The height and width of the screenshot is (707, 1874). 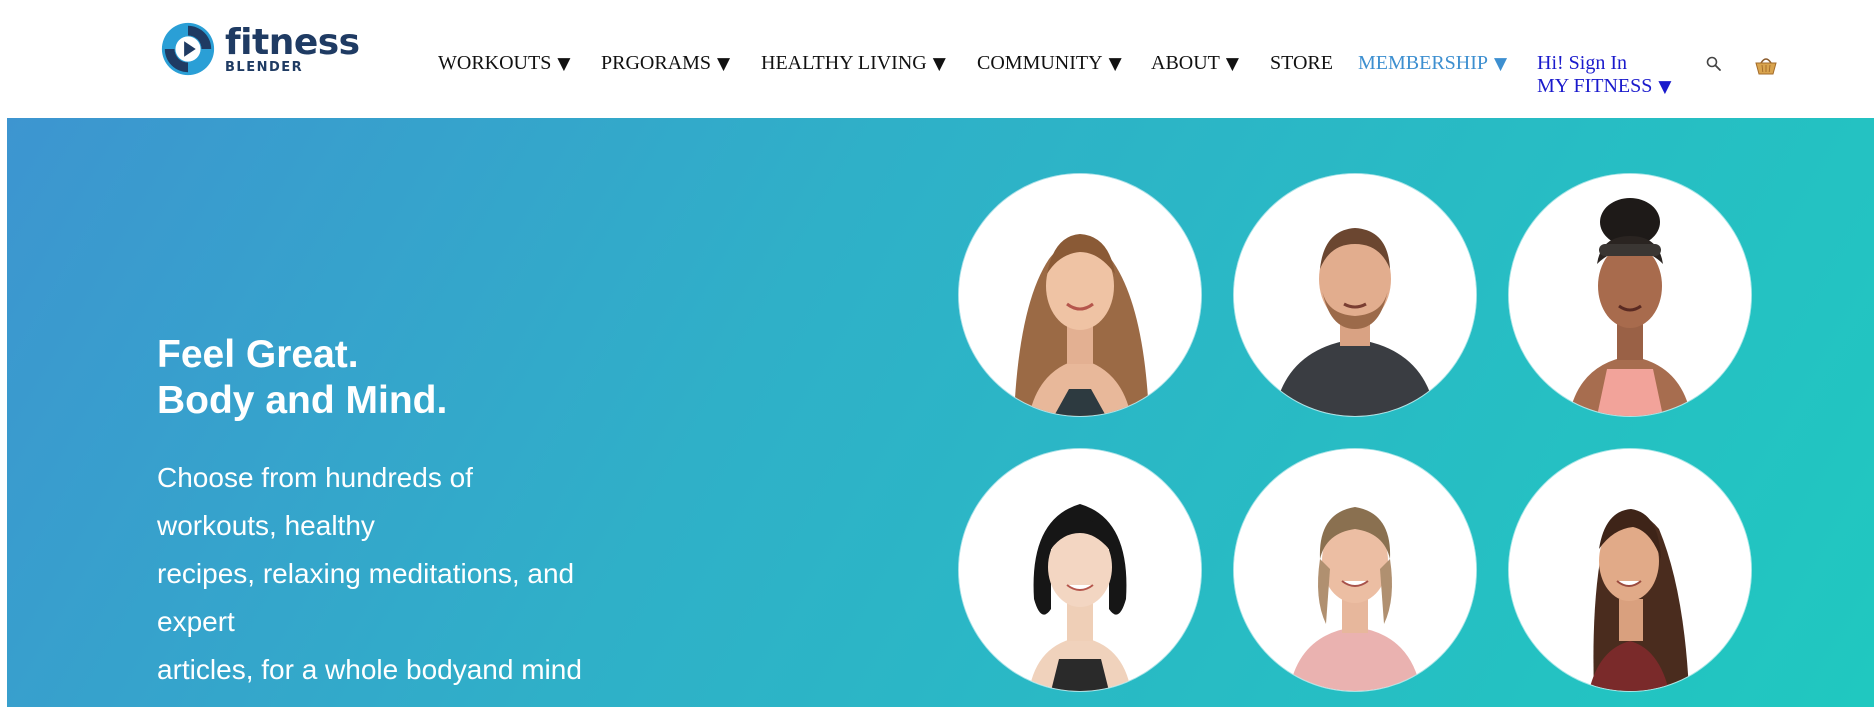 I want to click on nav-programs: PRGORAMS ▼, so click(x=665, y=63).